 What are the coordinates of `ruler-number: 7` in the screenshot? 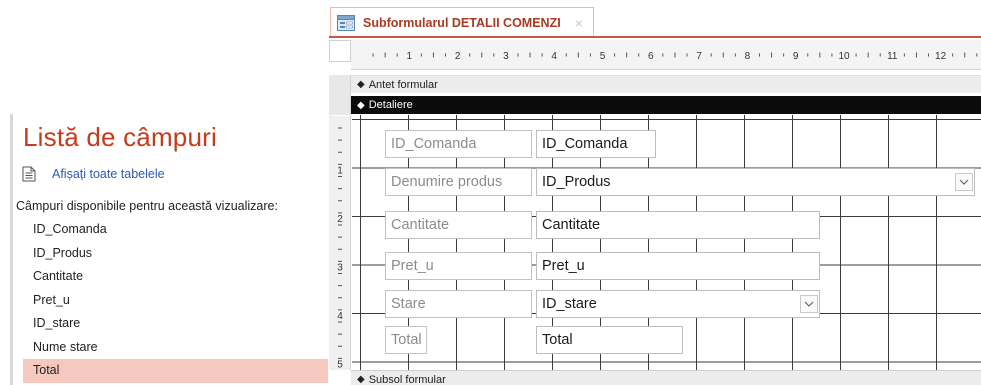 It's located at (699, 56).